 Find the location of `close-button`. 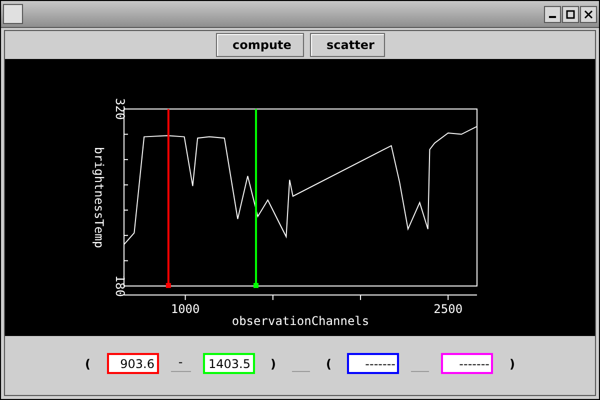

close-button is located at coordinates (588, 14).